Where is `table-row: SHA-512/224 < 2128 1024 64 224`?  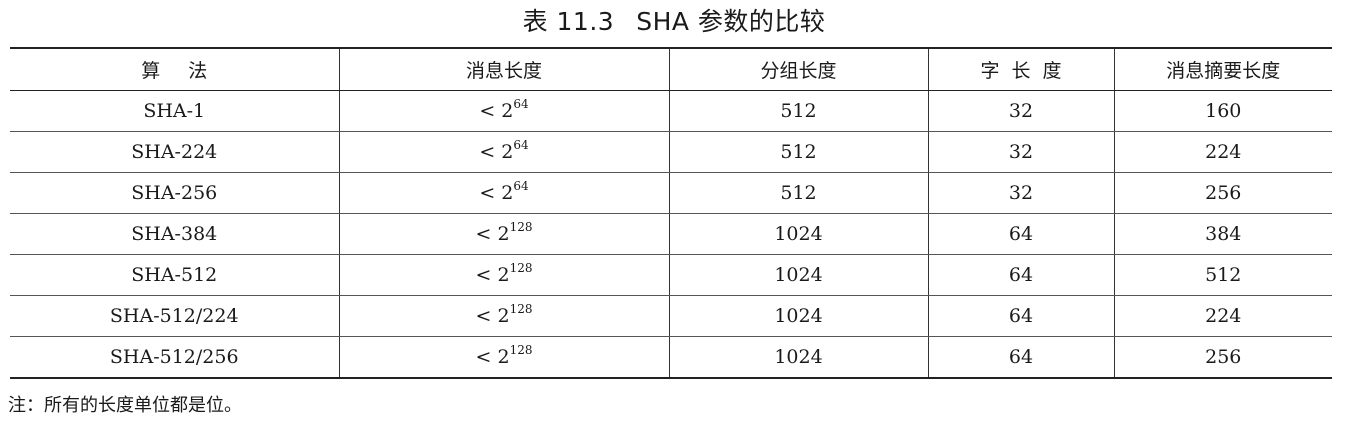 table-row: SHA-512/224 < 2128 1024 64 224 is located at coordinates (671, 316).